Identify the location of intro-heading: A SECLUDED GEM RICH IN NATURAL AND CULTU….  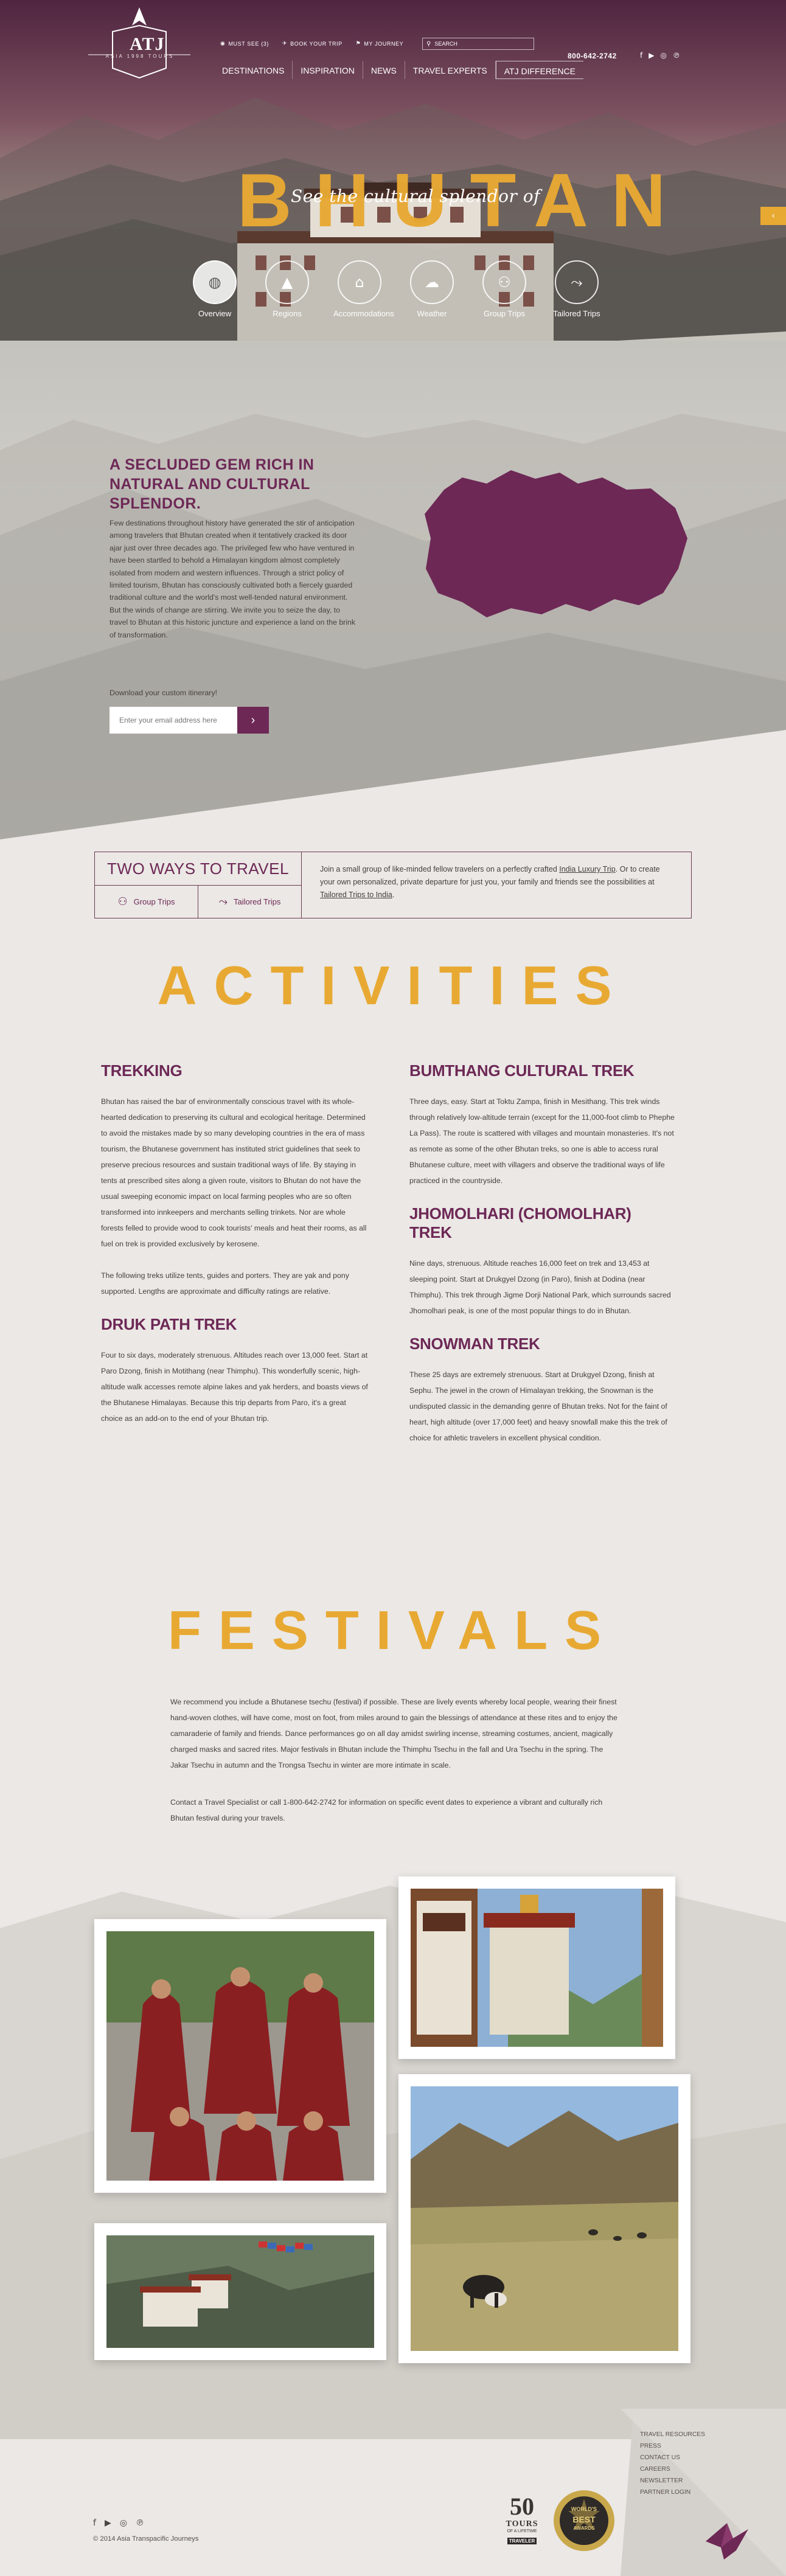
(212, 484).